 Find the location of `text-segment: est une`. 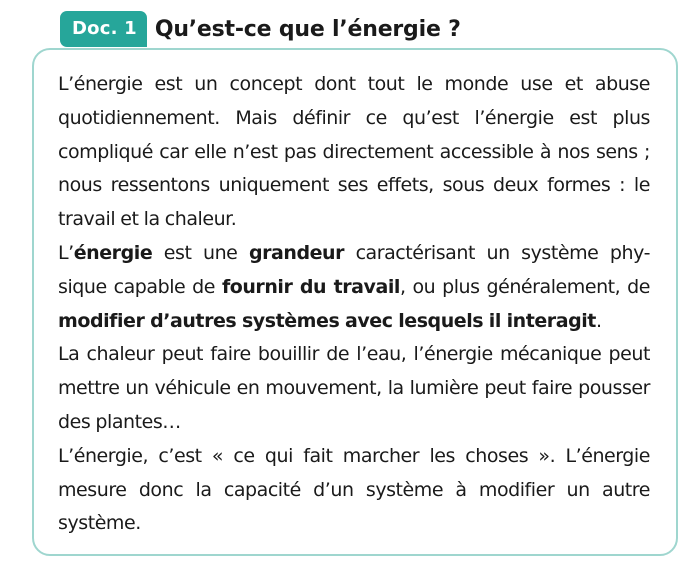

text-segment: est une is located at coordinates (200, 252).